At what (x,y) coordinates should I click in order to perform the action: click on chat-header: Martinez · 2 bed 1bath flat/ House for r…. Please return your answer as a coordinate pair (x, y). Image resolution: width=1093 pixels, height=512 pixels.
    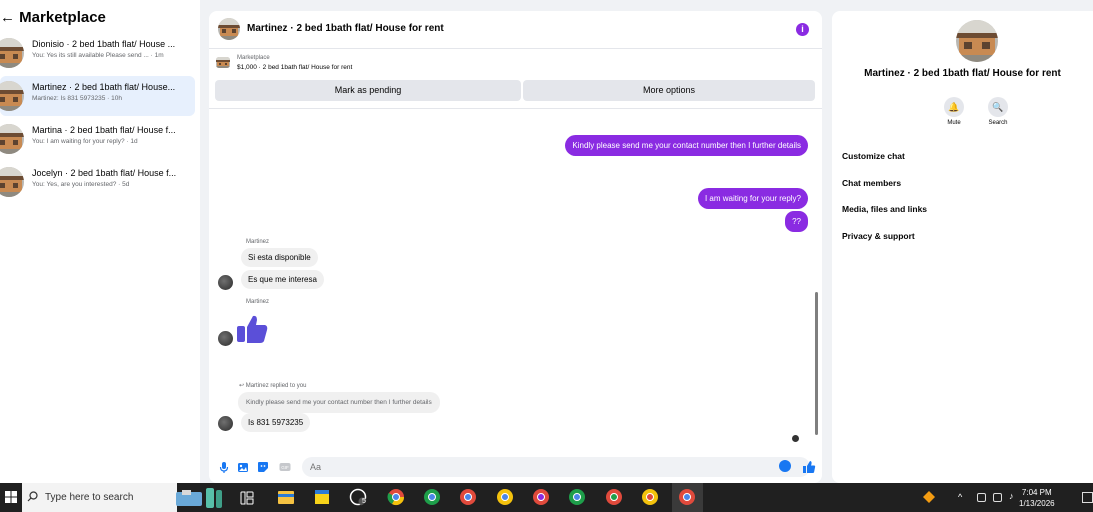
    Looking at the image, I should click on (515, 30).